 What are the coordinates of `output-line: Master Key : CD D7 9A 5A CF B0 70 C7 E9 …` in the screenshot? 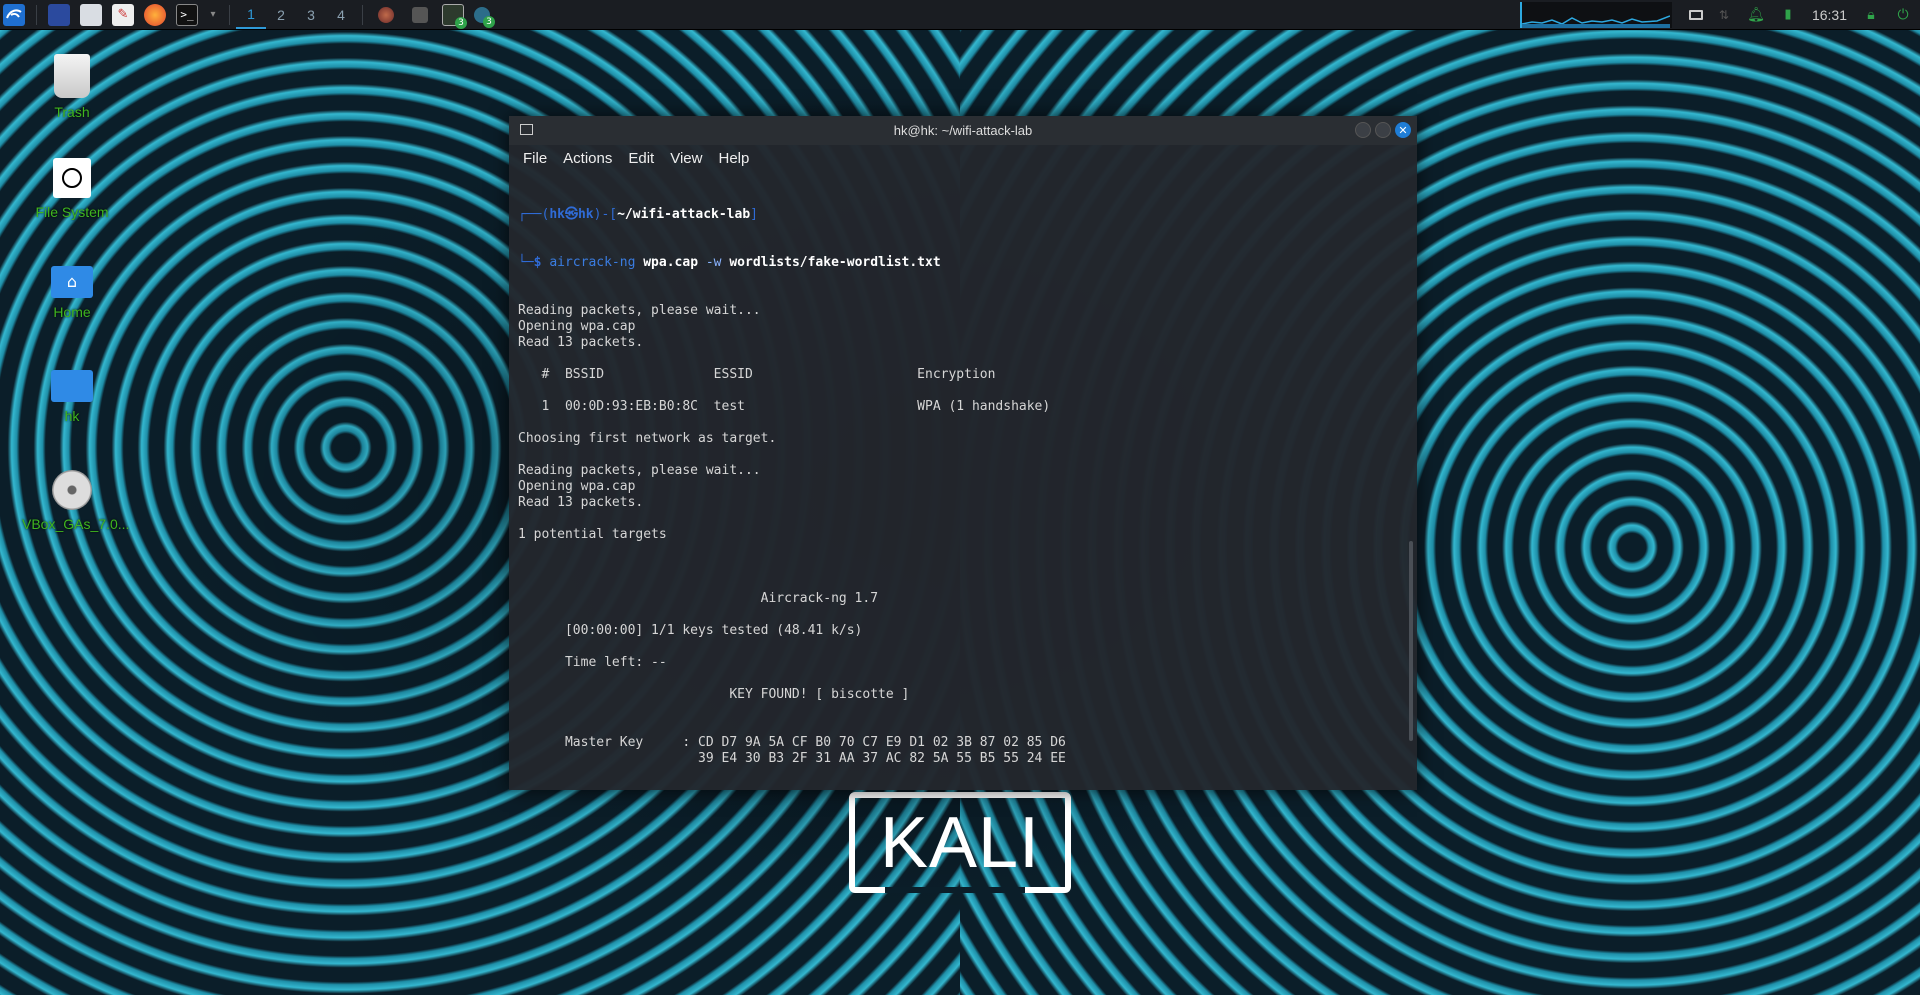 It's located at (792, 742).